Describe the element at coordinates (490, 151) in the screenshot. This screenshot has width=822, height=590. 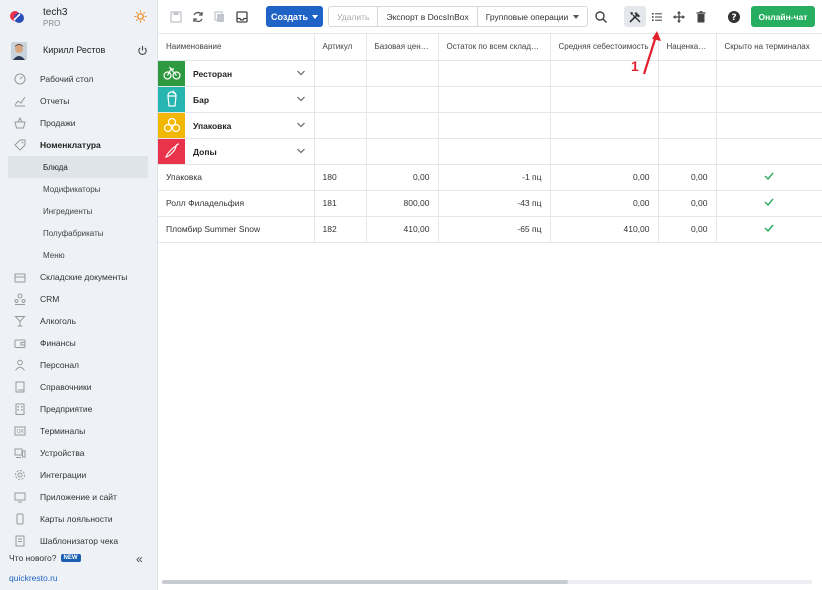
I see `table-group-row: Допы` at that location.